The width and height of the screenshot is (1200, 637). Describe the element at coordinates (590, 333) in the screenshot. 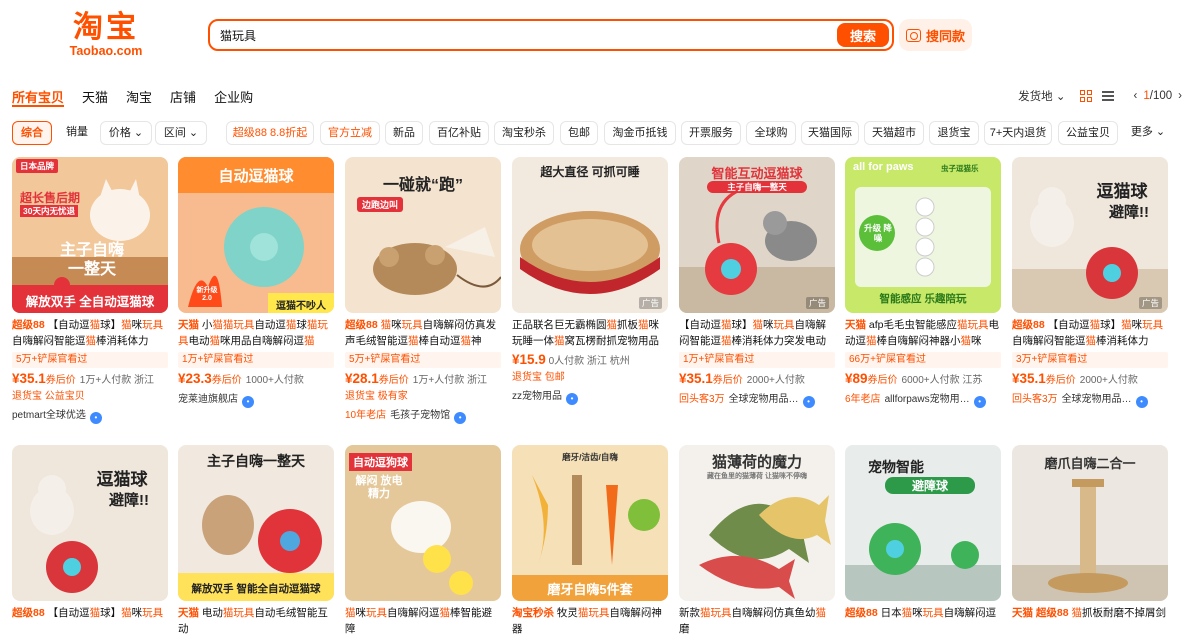

I see `product-title: 正品联名巨无霸椭圆猫抓板猫咪玩睡一体猫窝瓦楞耐抓宠物用品` at that location.